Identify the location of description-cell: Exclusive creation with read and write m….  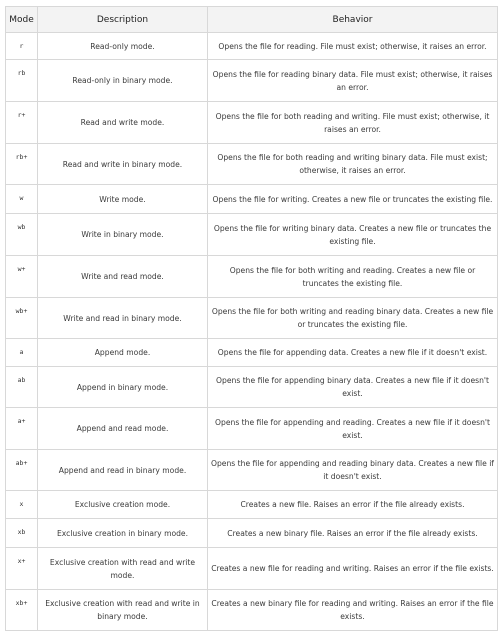
(122, 568).